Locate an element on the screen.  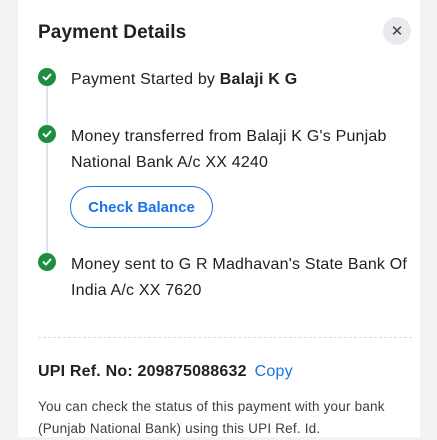
close-button: ✕ is located at coordinates (397, 31).